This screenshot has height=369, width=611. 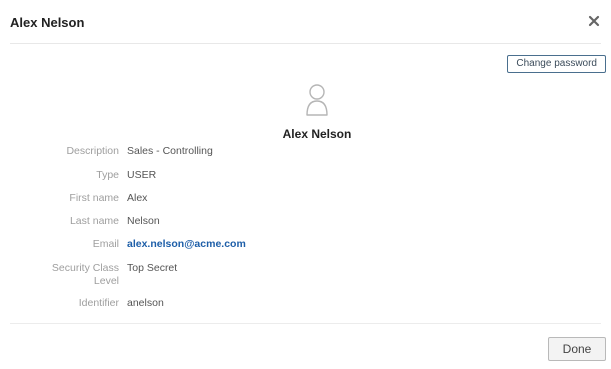 What do you see at coordinates (317, 100) in the screenshot?
I see `user-icon` at bounding box center [317, 100].